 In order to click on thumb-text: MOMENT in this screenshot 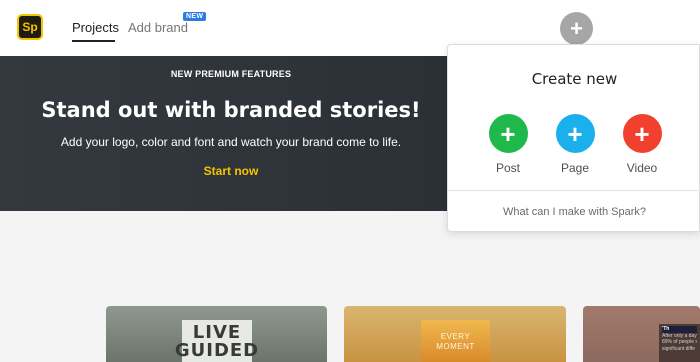, I will do `click(455, 346)`.